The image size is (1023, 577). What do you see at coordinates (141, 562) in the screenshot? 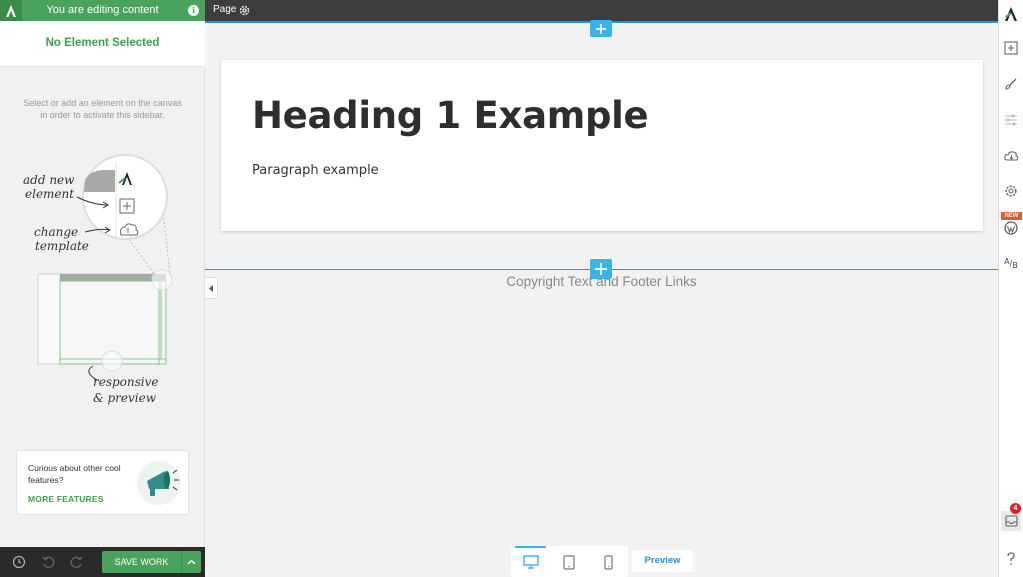
I see `save-work-button: SAVE WORK` at bounding box center [141, 562].